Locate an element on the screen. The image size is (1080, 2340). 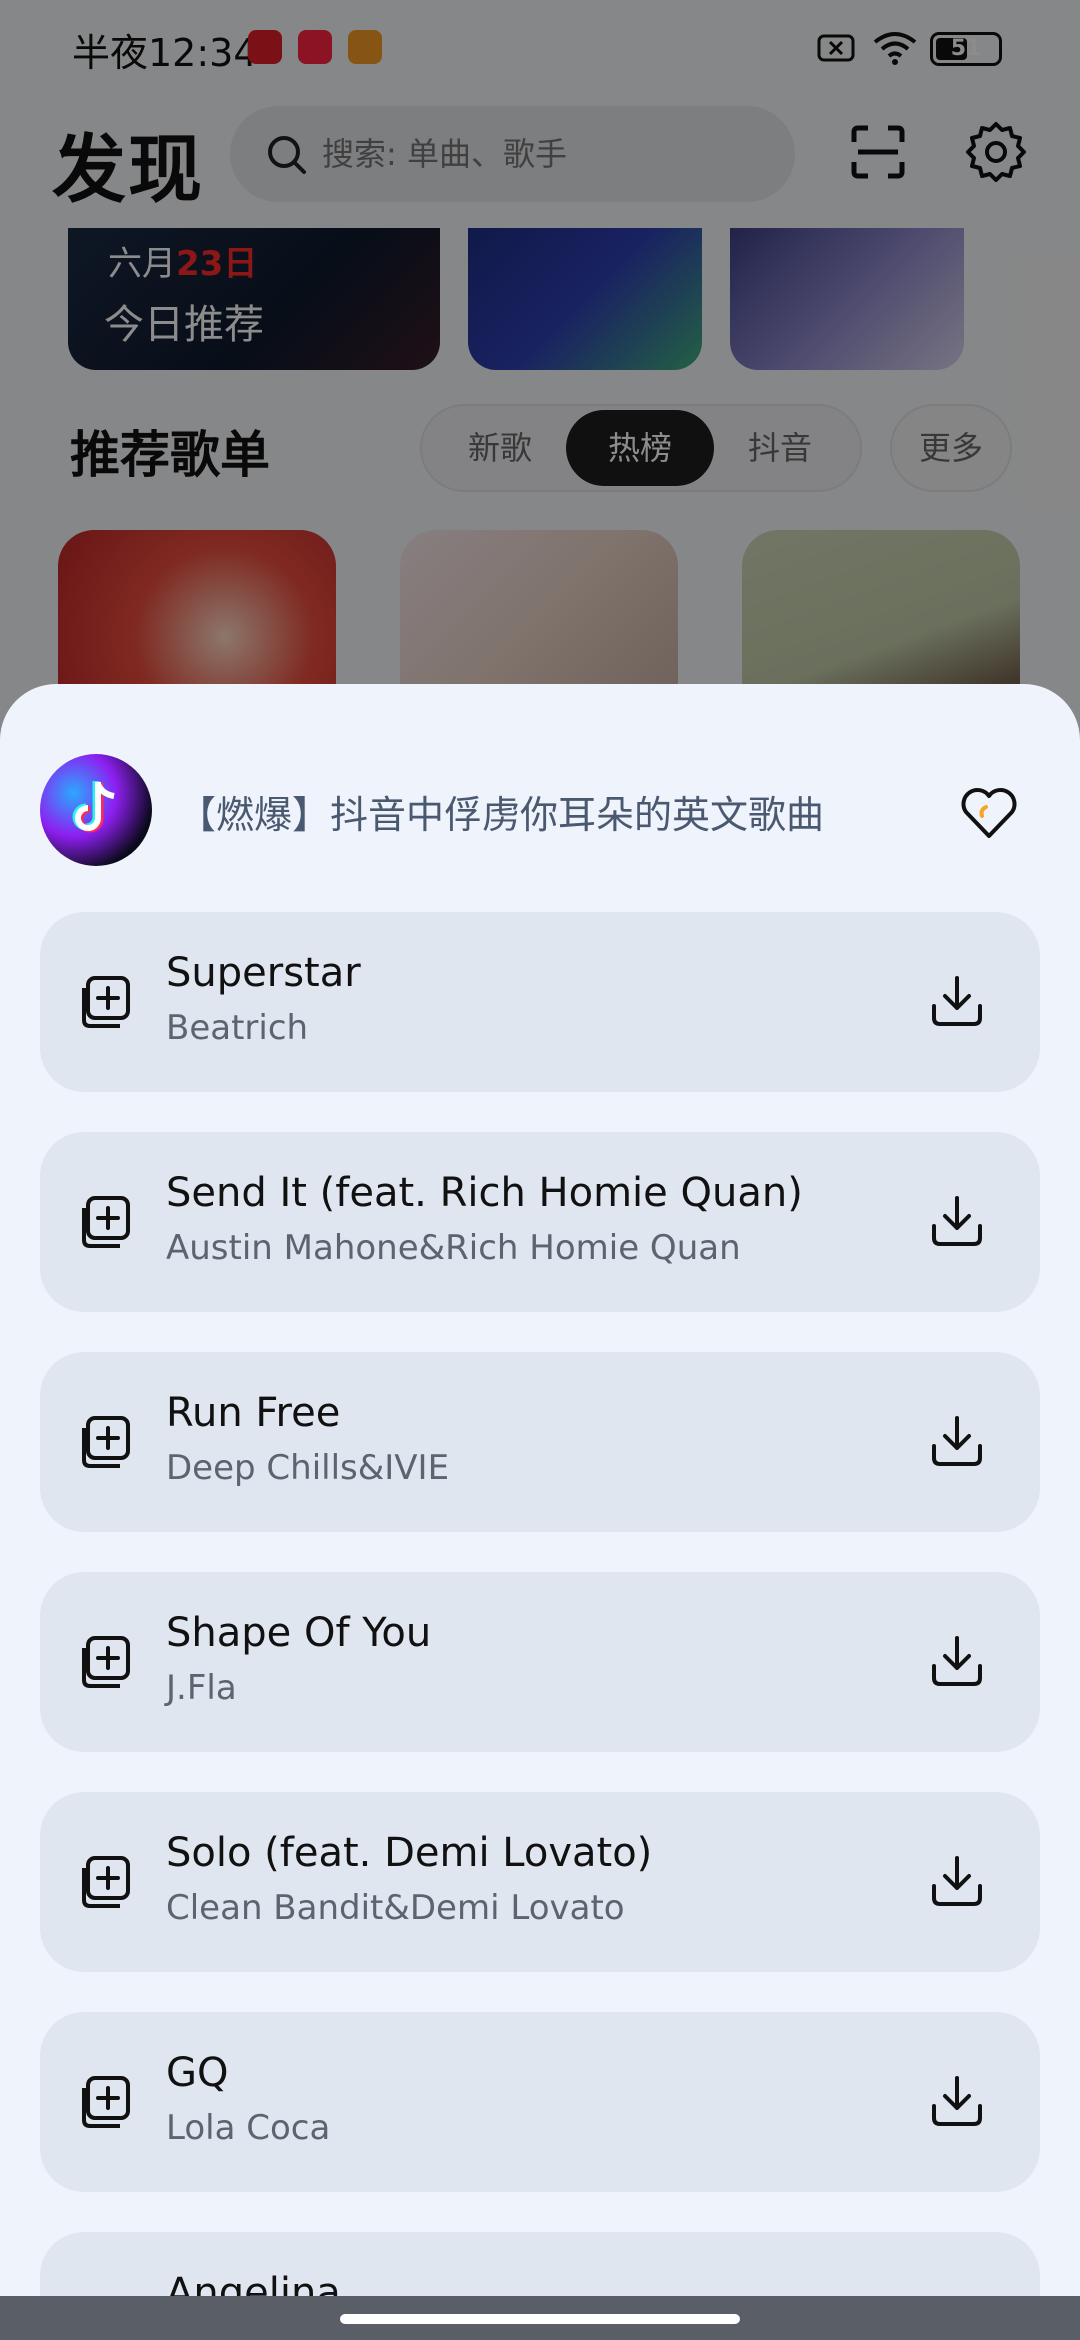
song-artist: Lola Coca is located at coordinates (248, 2128).